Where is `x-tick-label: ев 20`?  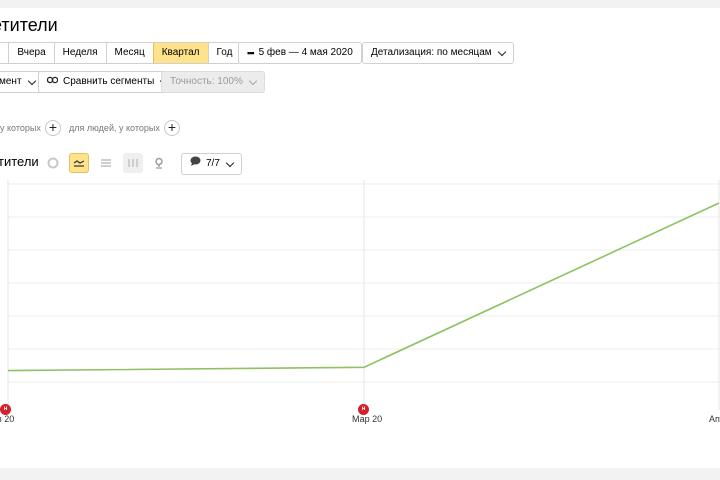
x-tick-label: ев 20 is located at coordinates (7, 419).